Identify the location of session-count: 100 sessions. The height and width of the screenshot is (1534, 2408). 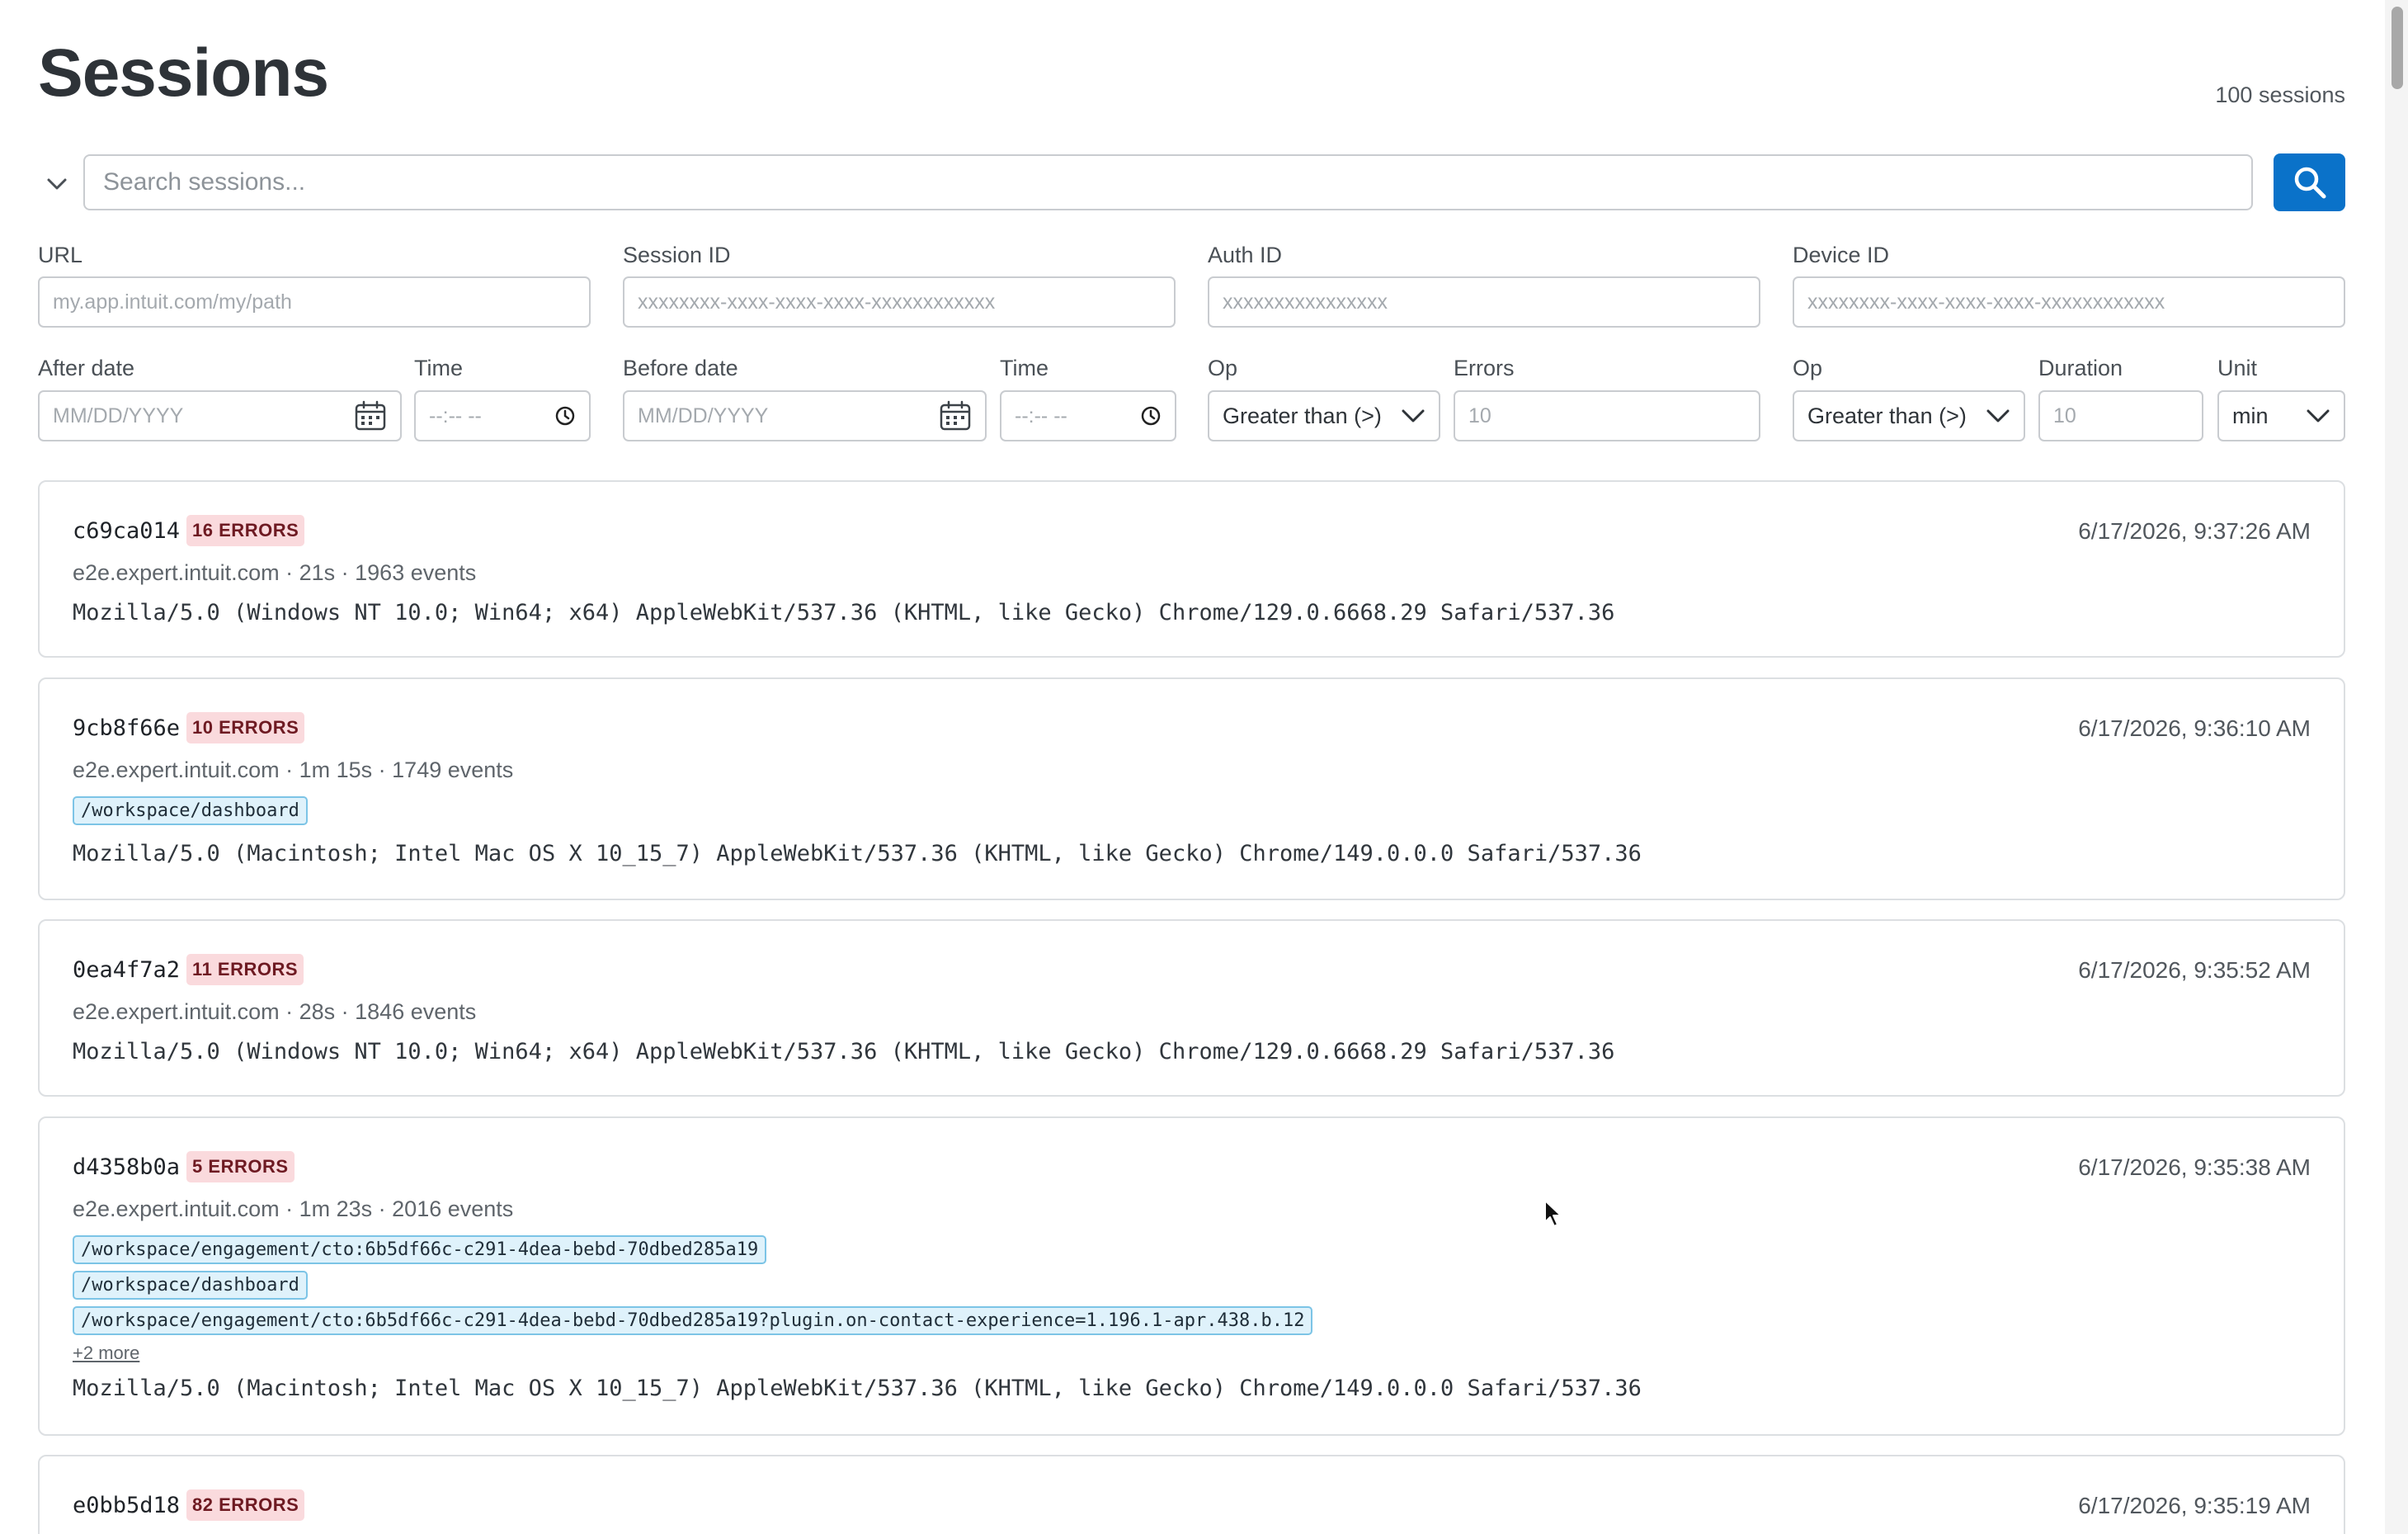
(2280, 95).